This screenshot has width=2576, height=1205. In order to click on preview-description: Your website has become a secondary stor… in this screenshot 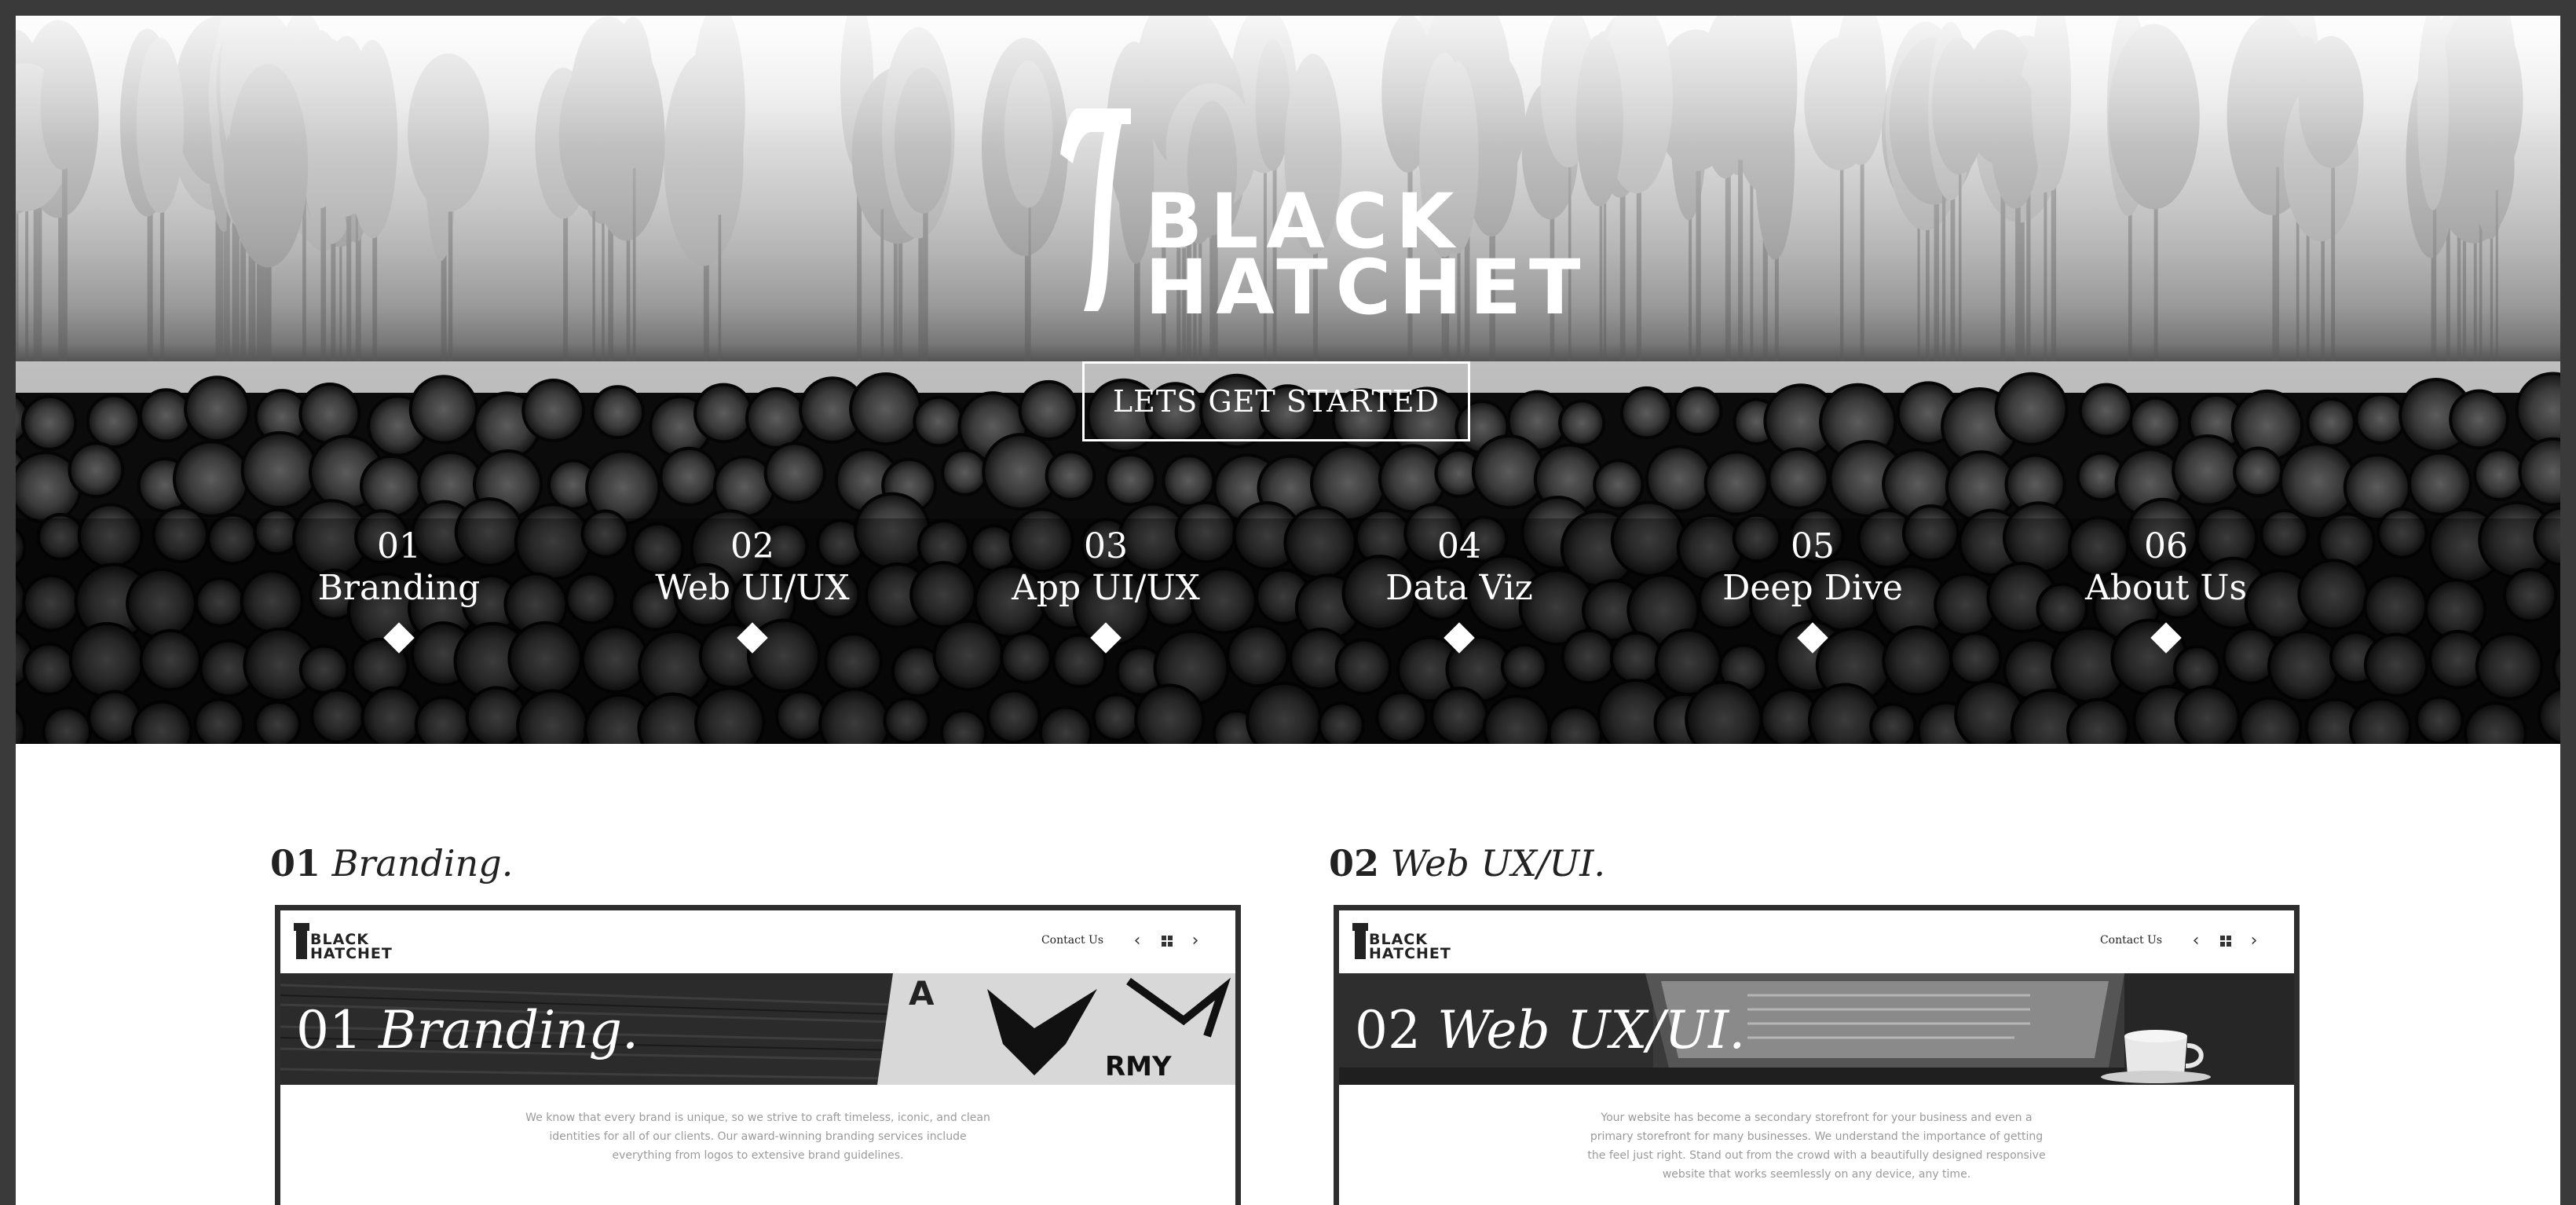, I will do `click(1817, 1146)`.